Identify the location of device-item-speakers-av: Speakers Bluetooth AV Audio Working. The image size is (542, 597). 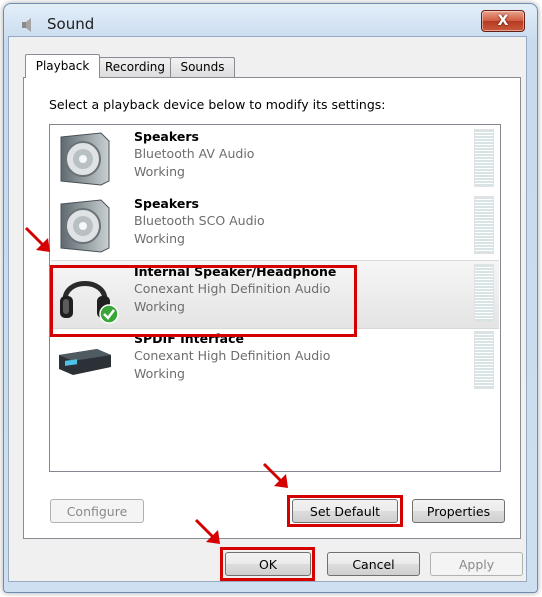
(275, 159).